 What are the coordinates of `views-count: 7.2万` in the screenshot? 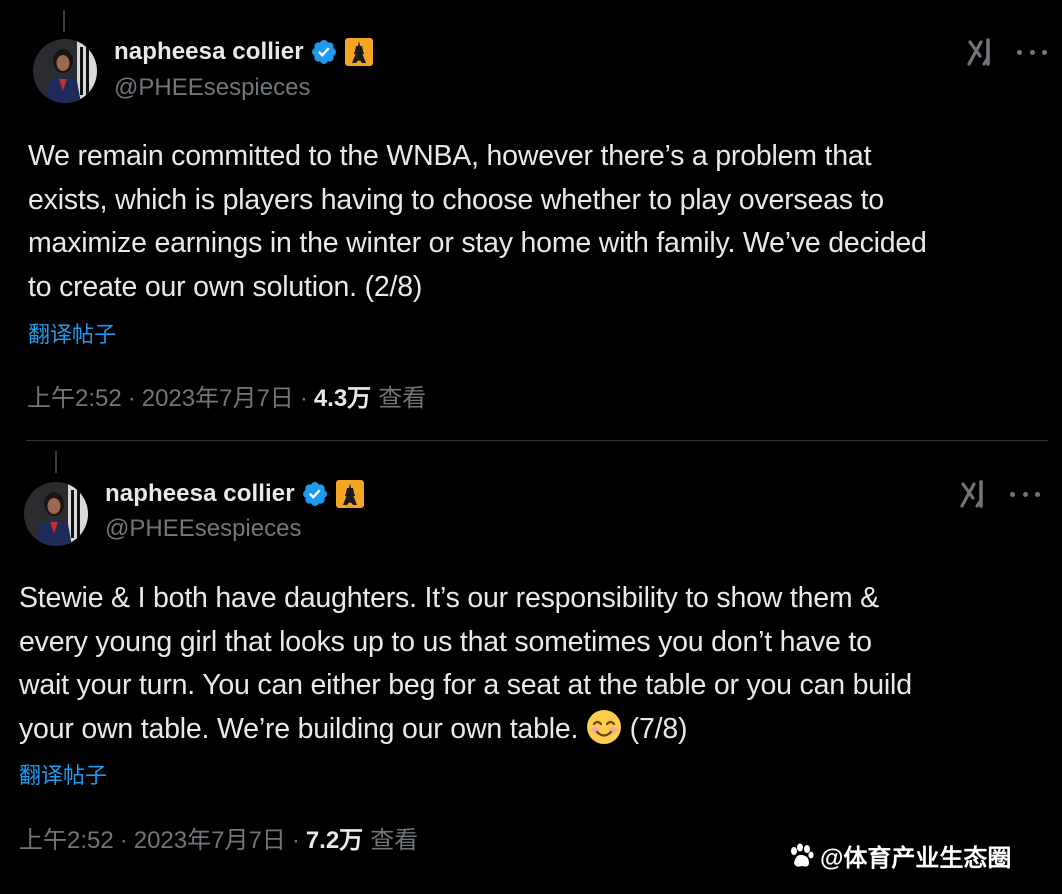 It's located at (334, 837).